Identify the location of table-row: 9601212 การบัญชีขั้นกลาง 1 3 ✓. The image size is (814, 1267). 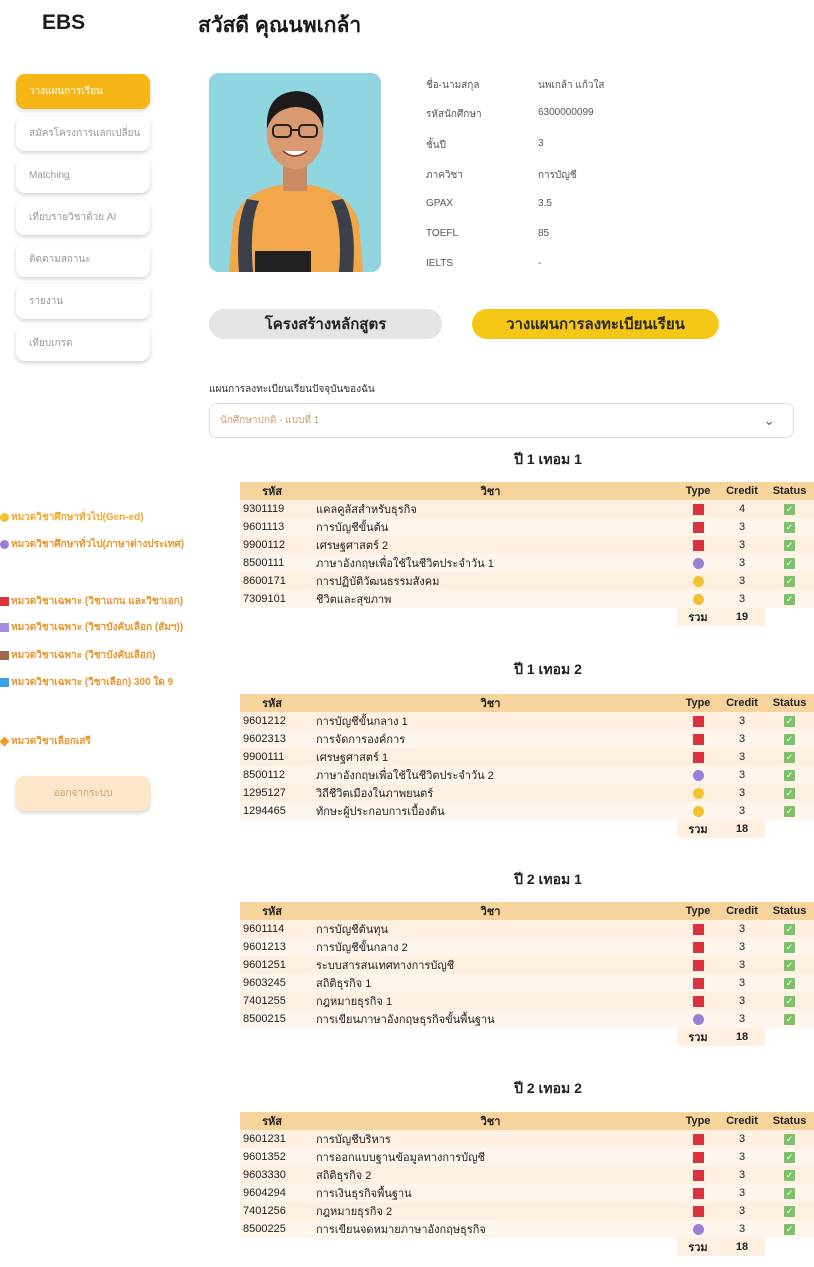
(527, 721).